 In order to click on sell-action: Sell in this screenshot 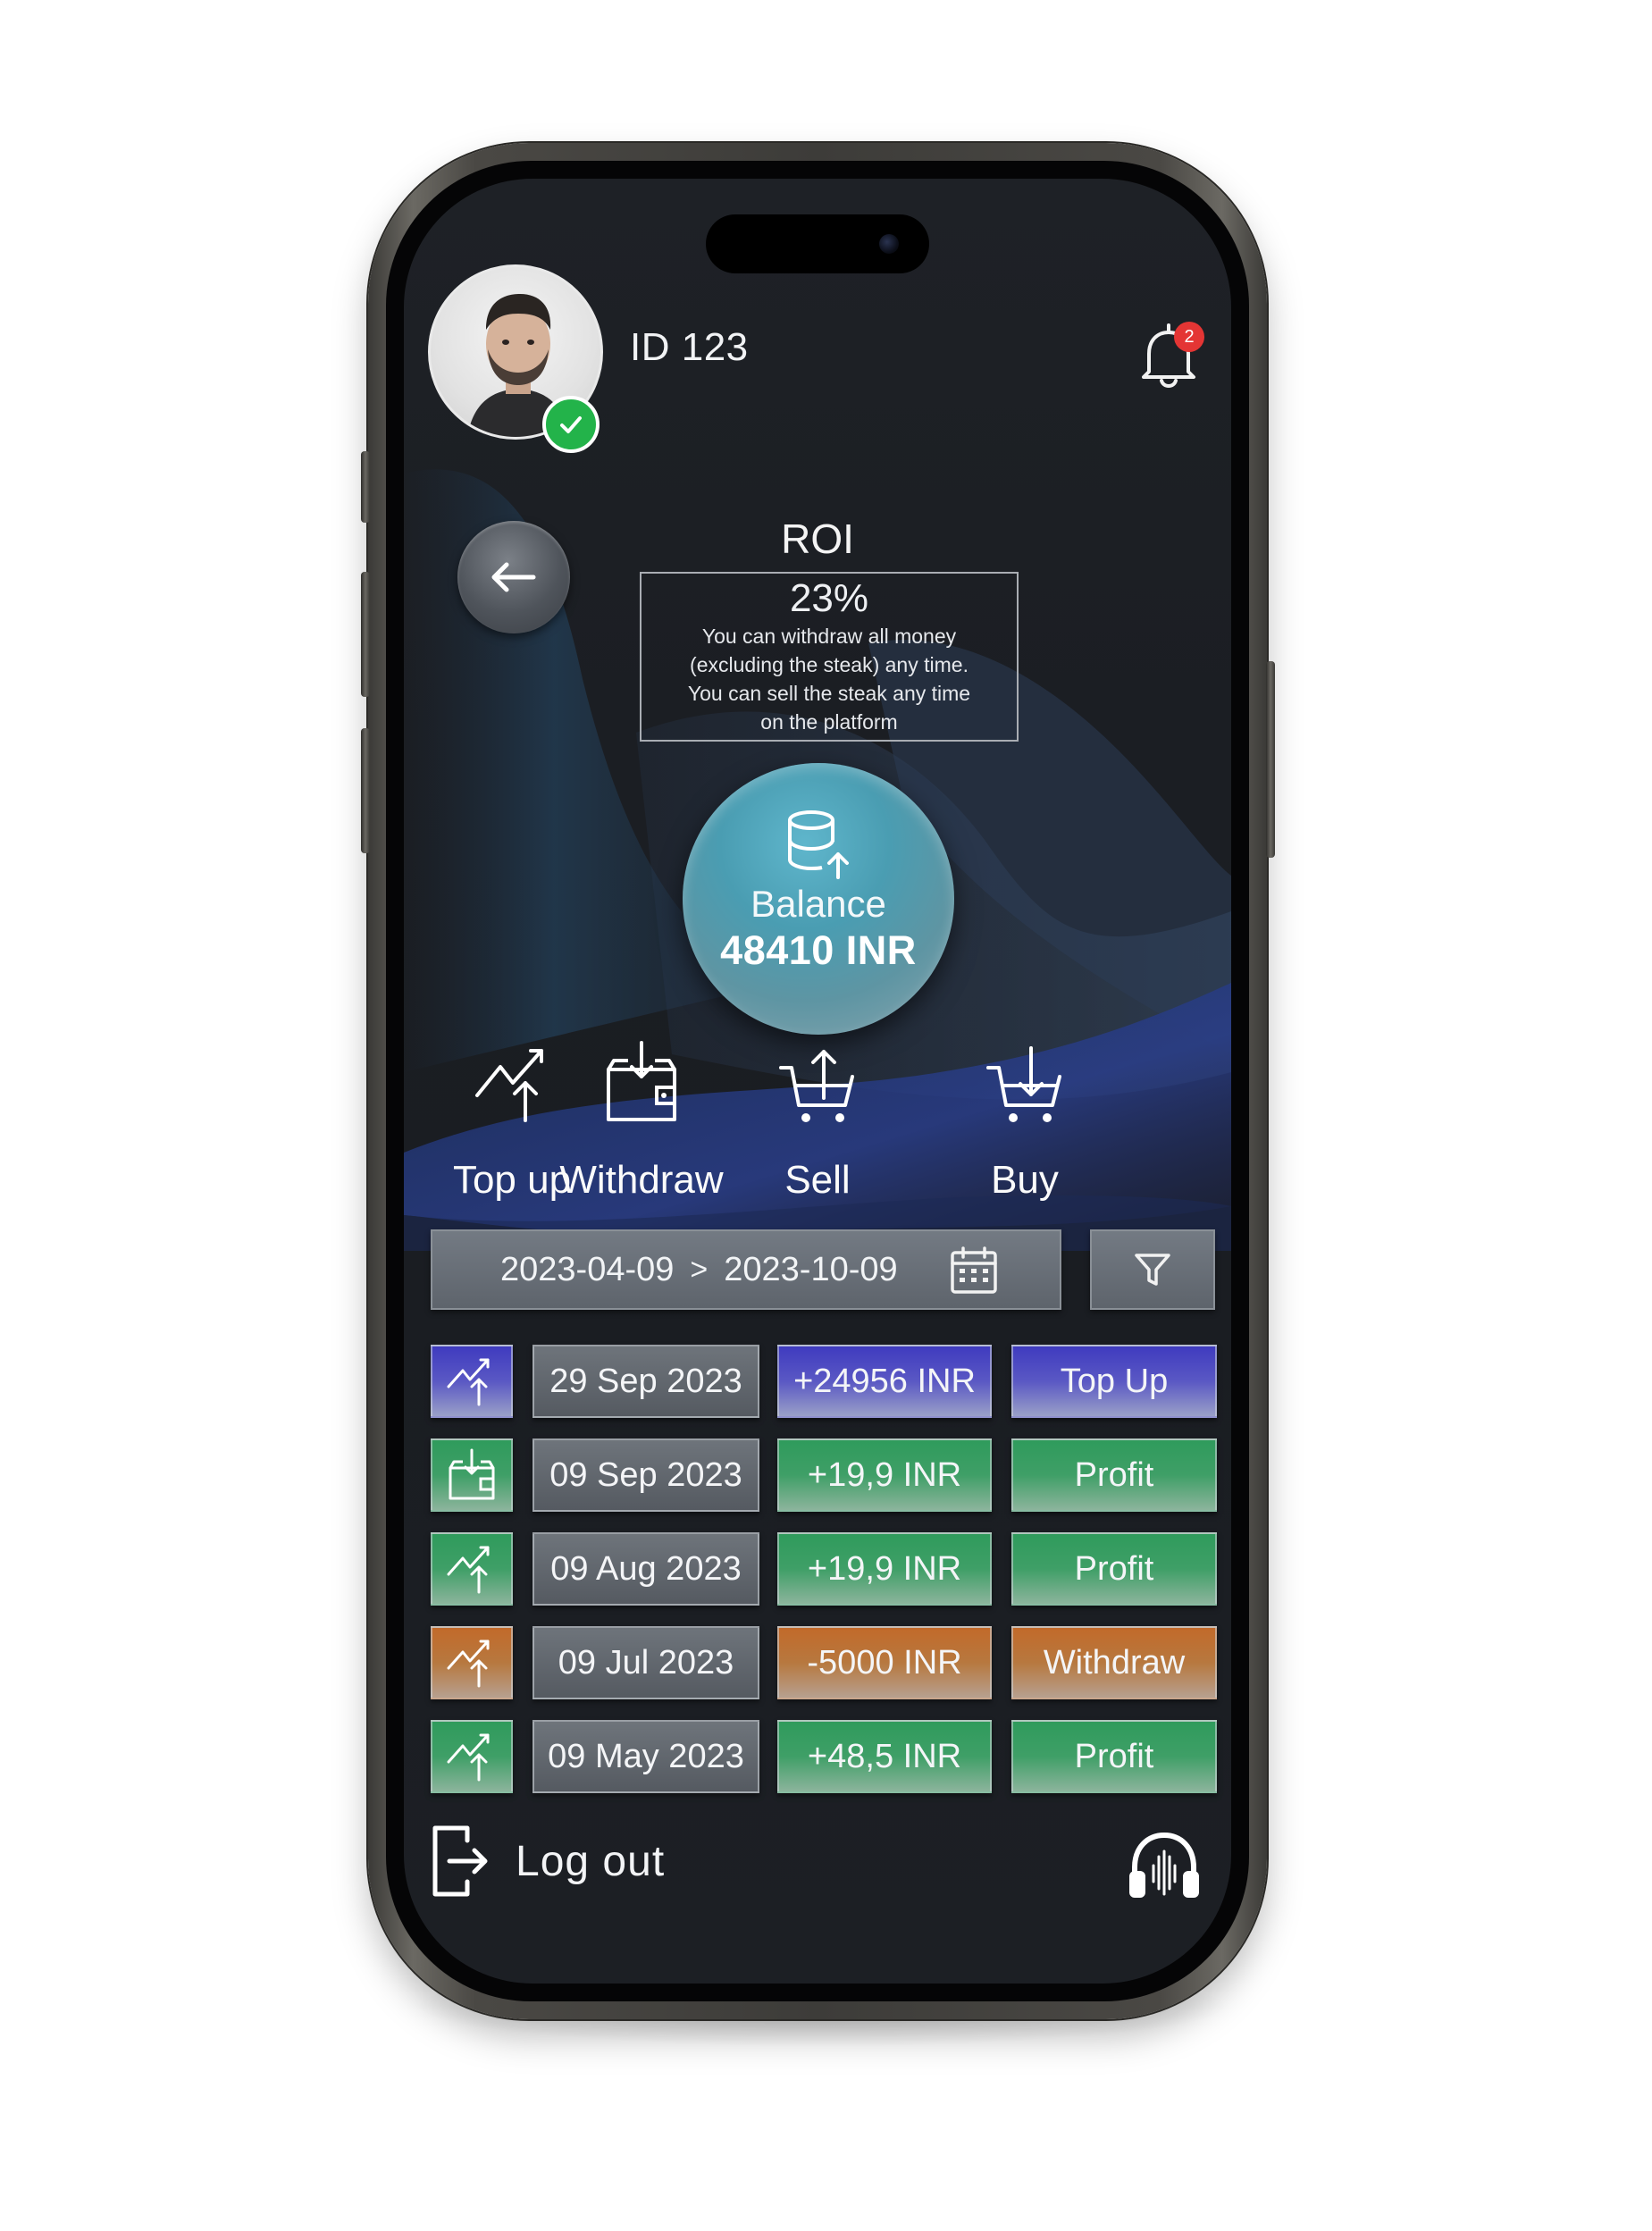, I will do `click(817, 1119)`.